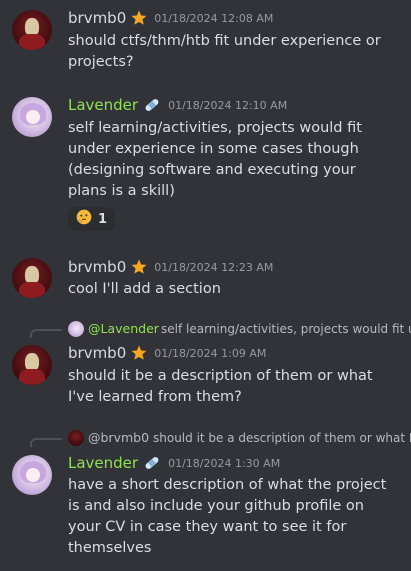  What do you see at coordinates (227, 105) in the screenshot?
I see `message-timestamp: 01/18/2024 12:10 AM` at bounding box center [227, 105].